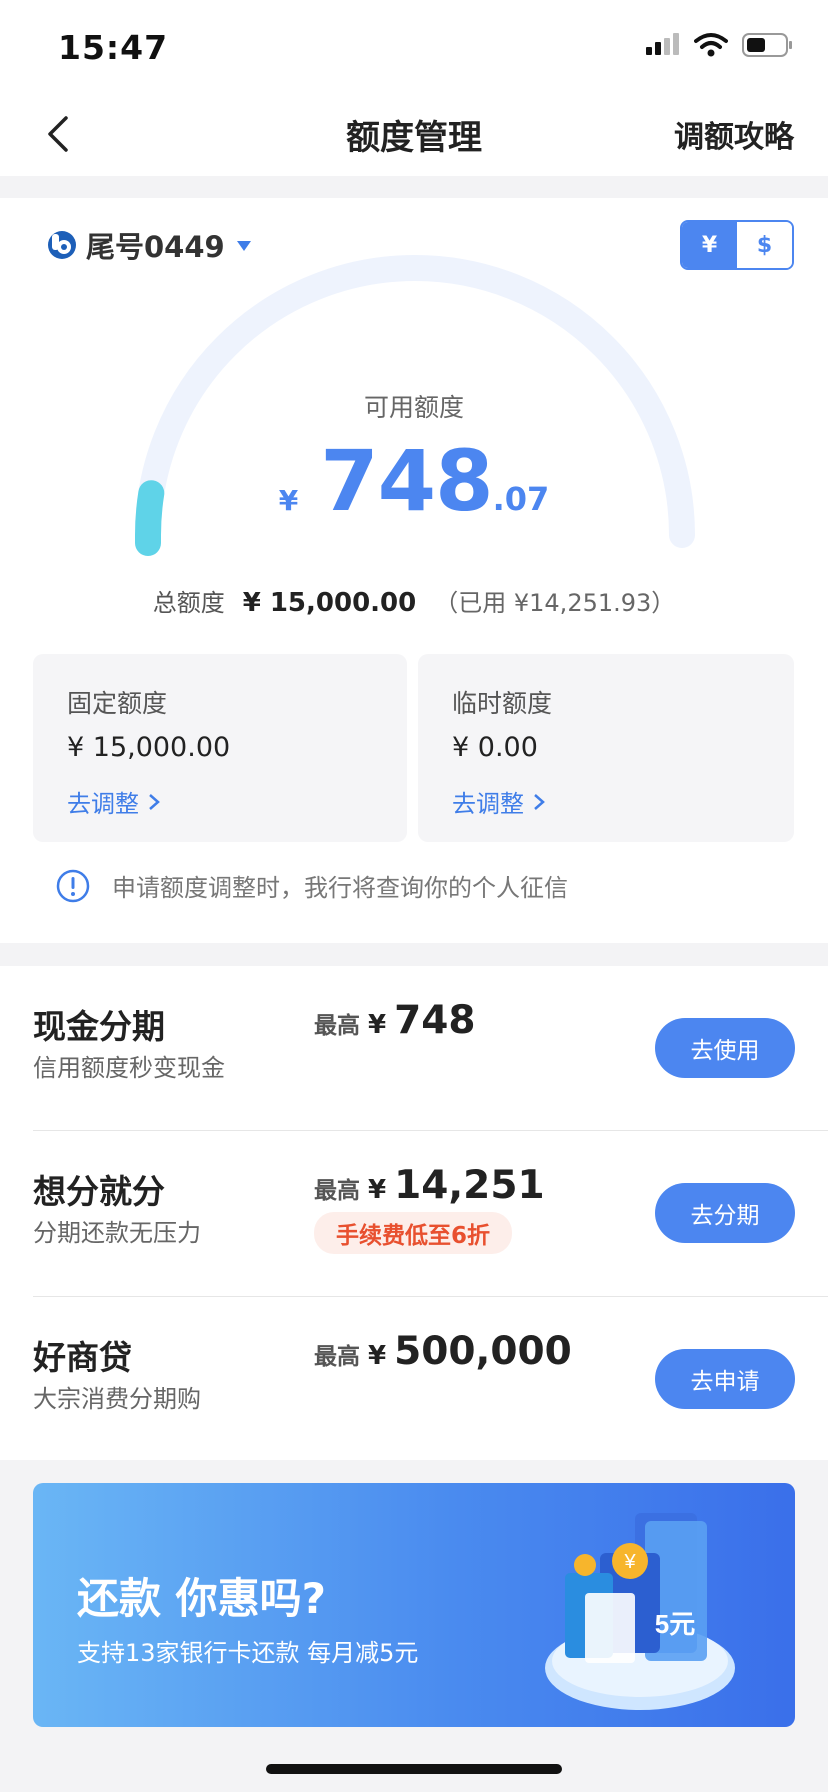 The image size is (828, 1792). I want to click on product-desc: 分期还款无压力, so click(117, 1233).